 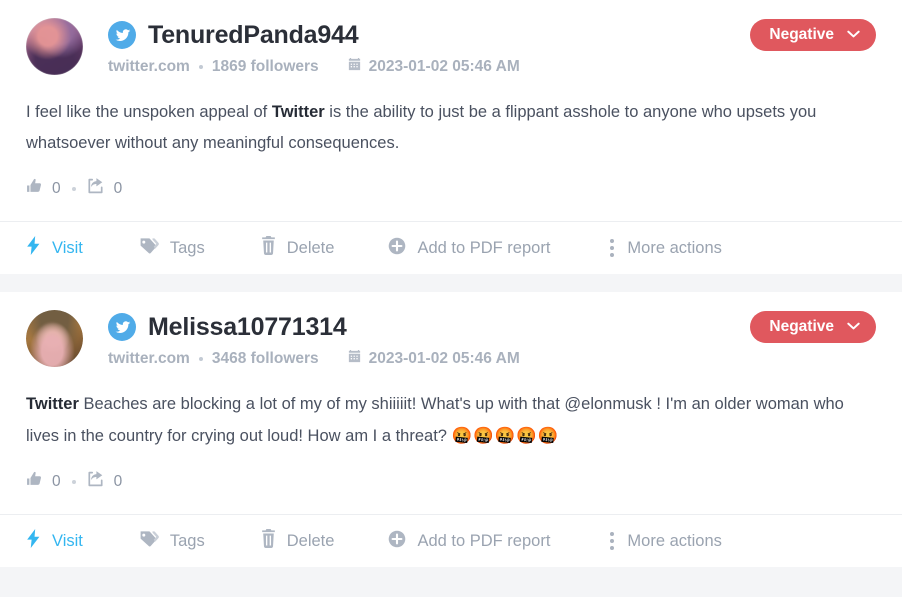 I want to click on author-row: TenuredPanda944, so click(x=314, y=35).